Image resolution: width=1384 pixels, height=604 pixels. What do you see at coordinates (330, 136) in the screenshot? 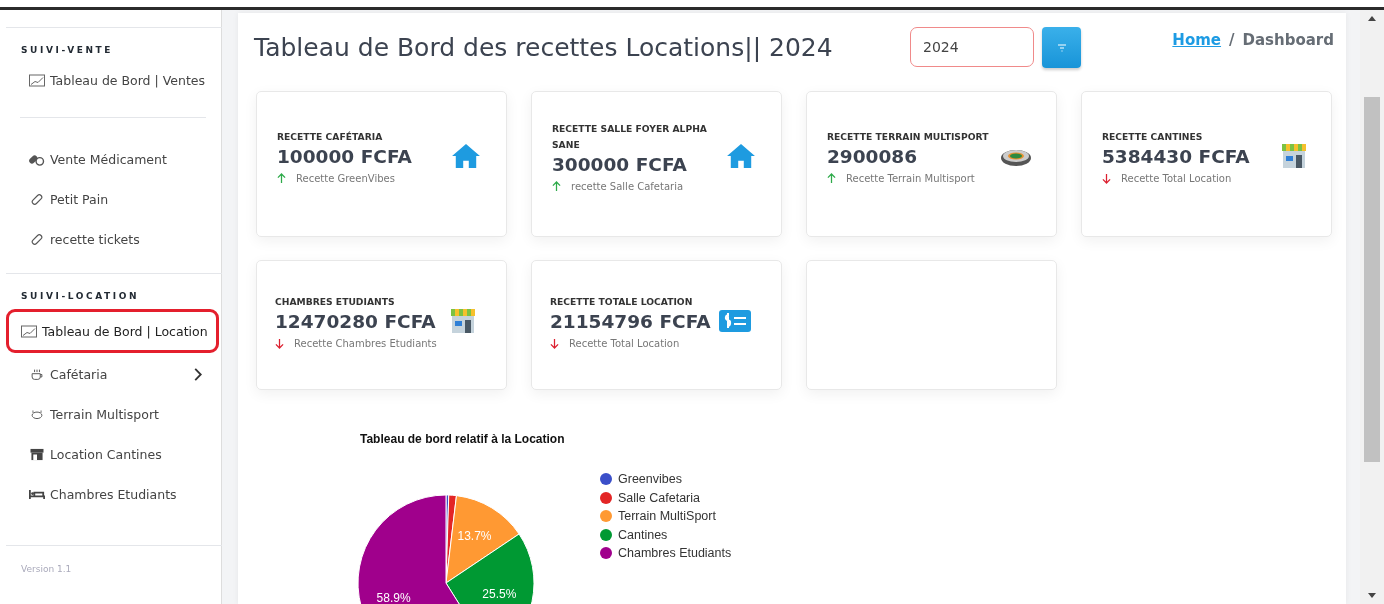
I see `card-title: RECETTE CAFÉTARIA` at bounding box center [330, 136].